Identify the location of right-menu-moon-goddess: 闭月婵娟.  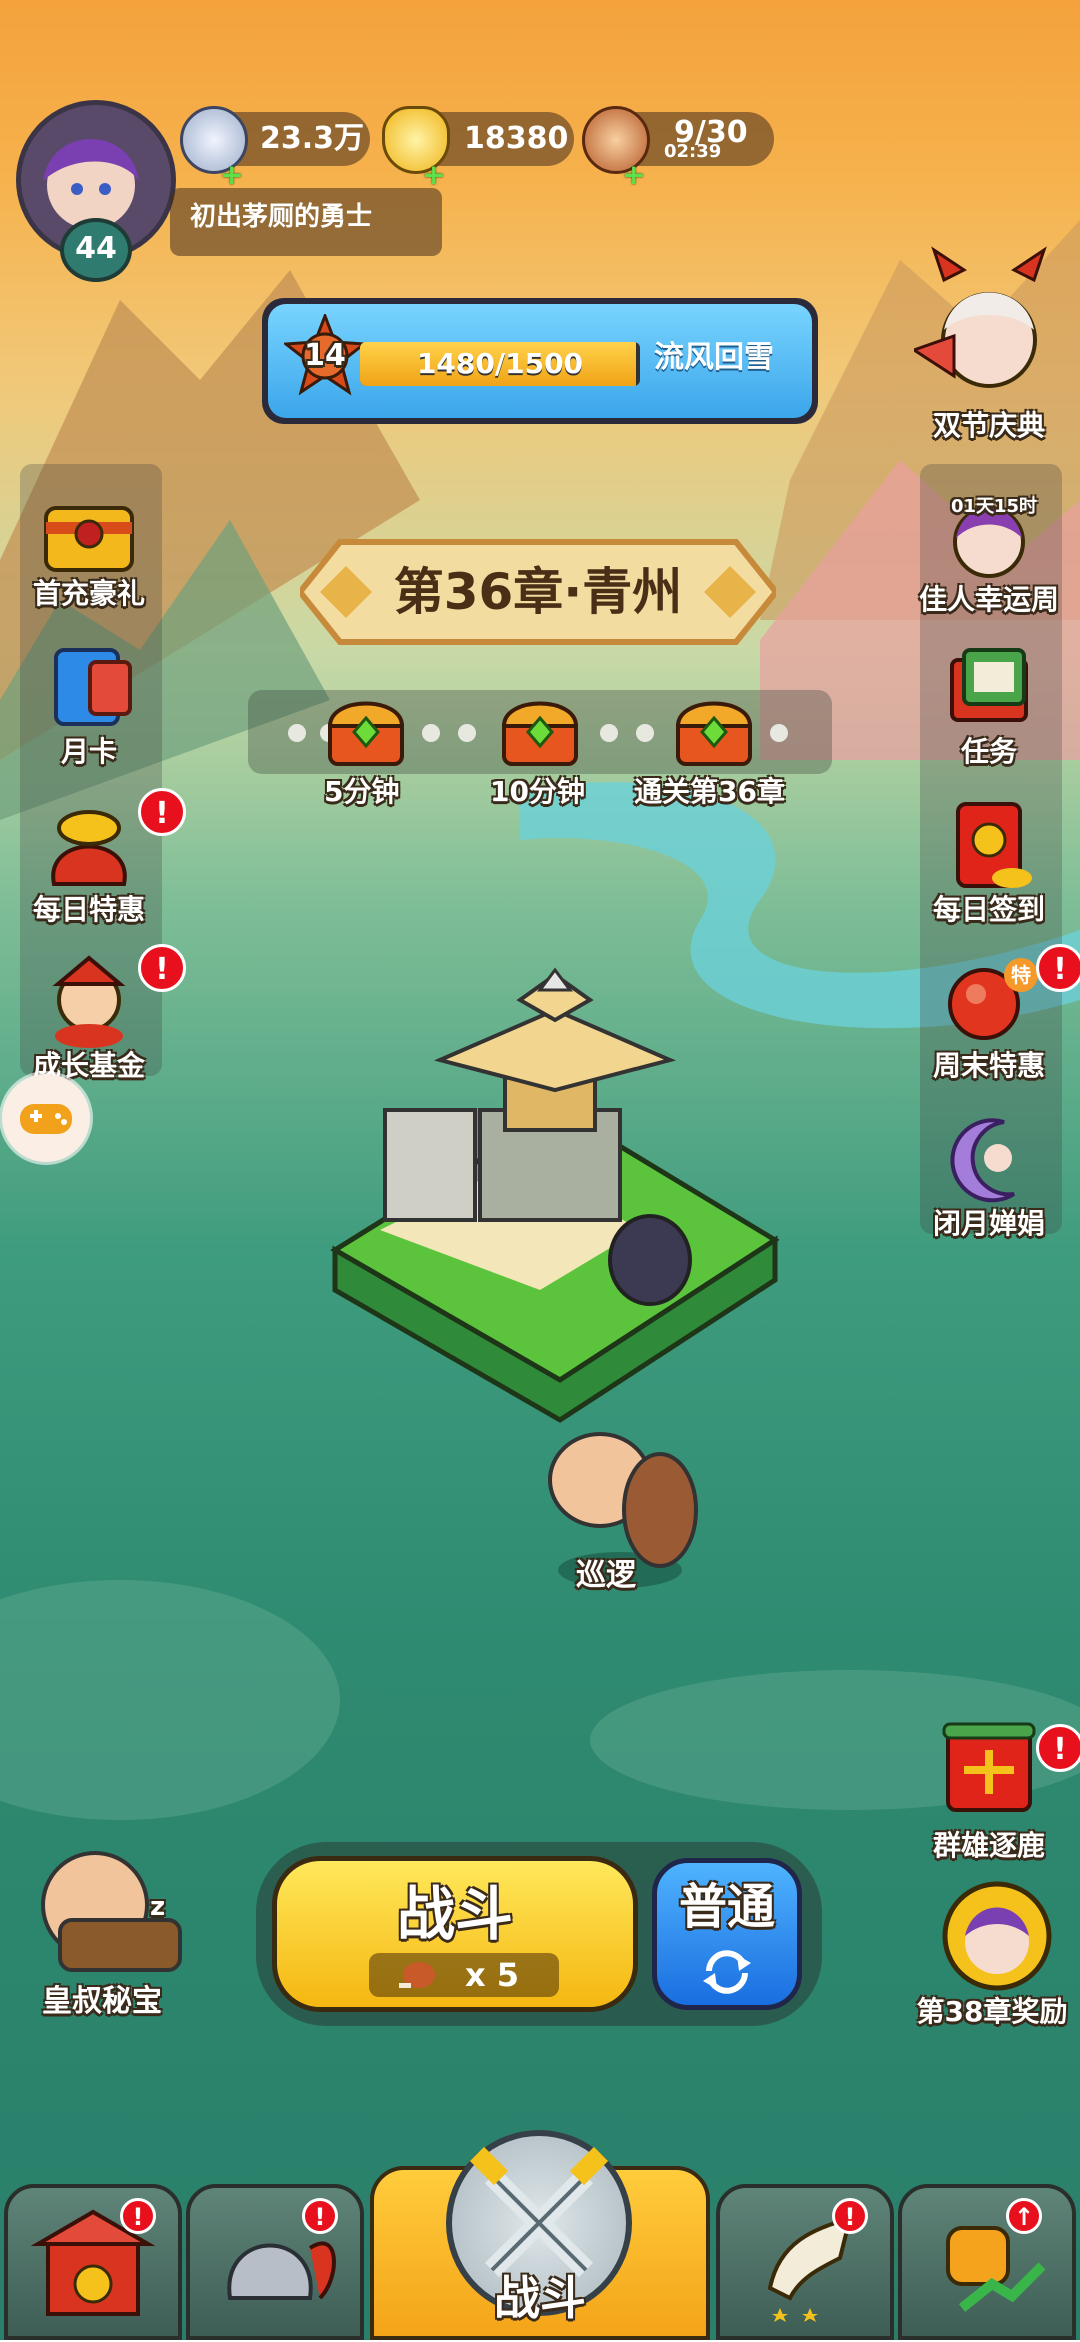
(989, 1175).